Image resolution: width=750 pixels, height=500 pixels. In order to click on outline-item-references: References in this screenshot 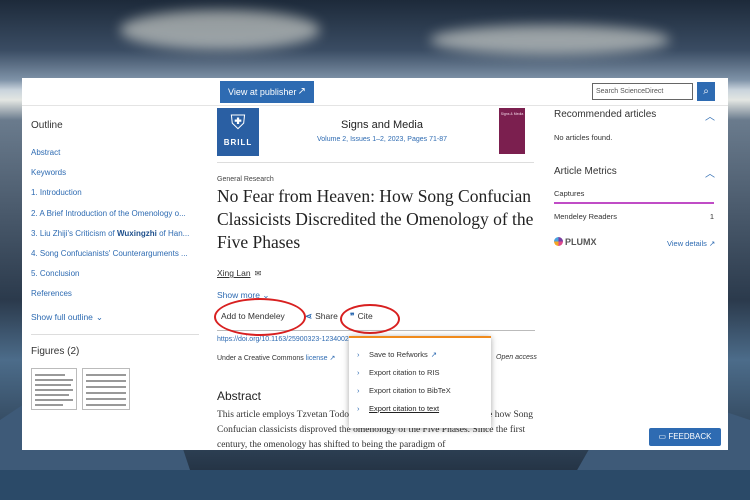, I will do `click(115, 299)`.